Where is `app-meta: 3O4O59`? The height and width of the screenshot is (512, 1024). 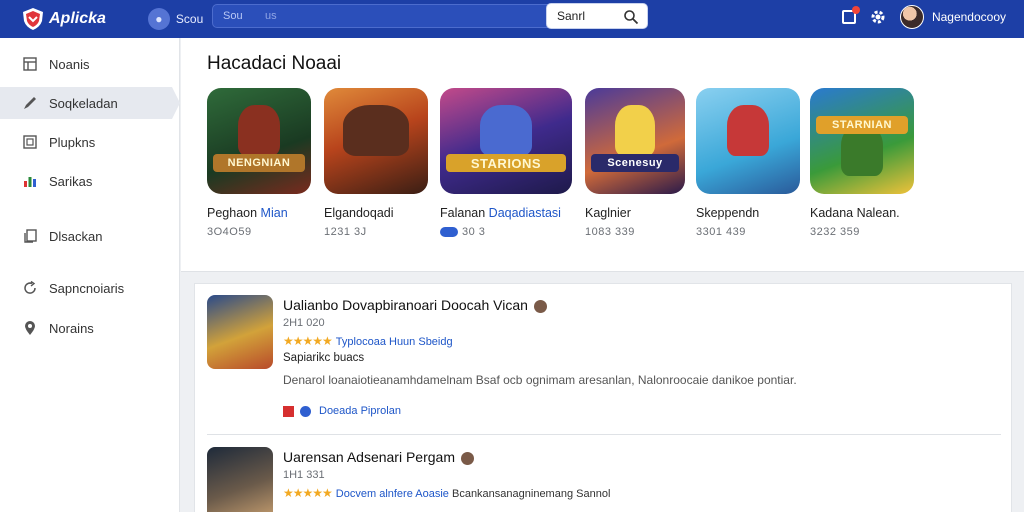 app-meta: 3O4O59 is located at coordinates (229, 232).